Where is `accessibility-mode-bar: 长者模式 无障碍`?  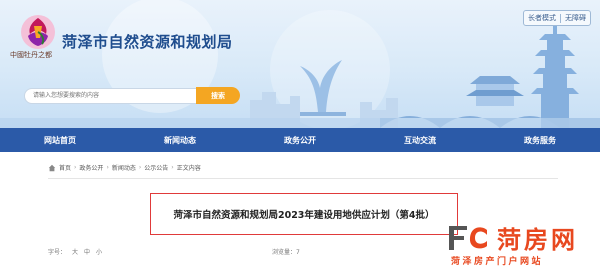
accessibility-mode-bar: 长者模式 无障碍 is located at coordinates (557, 18).